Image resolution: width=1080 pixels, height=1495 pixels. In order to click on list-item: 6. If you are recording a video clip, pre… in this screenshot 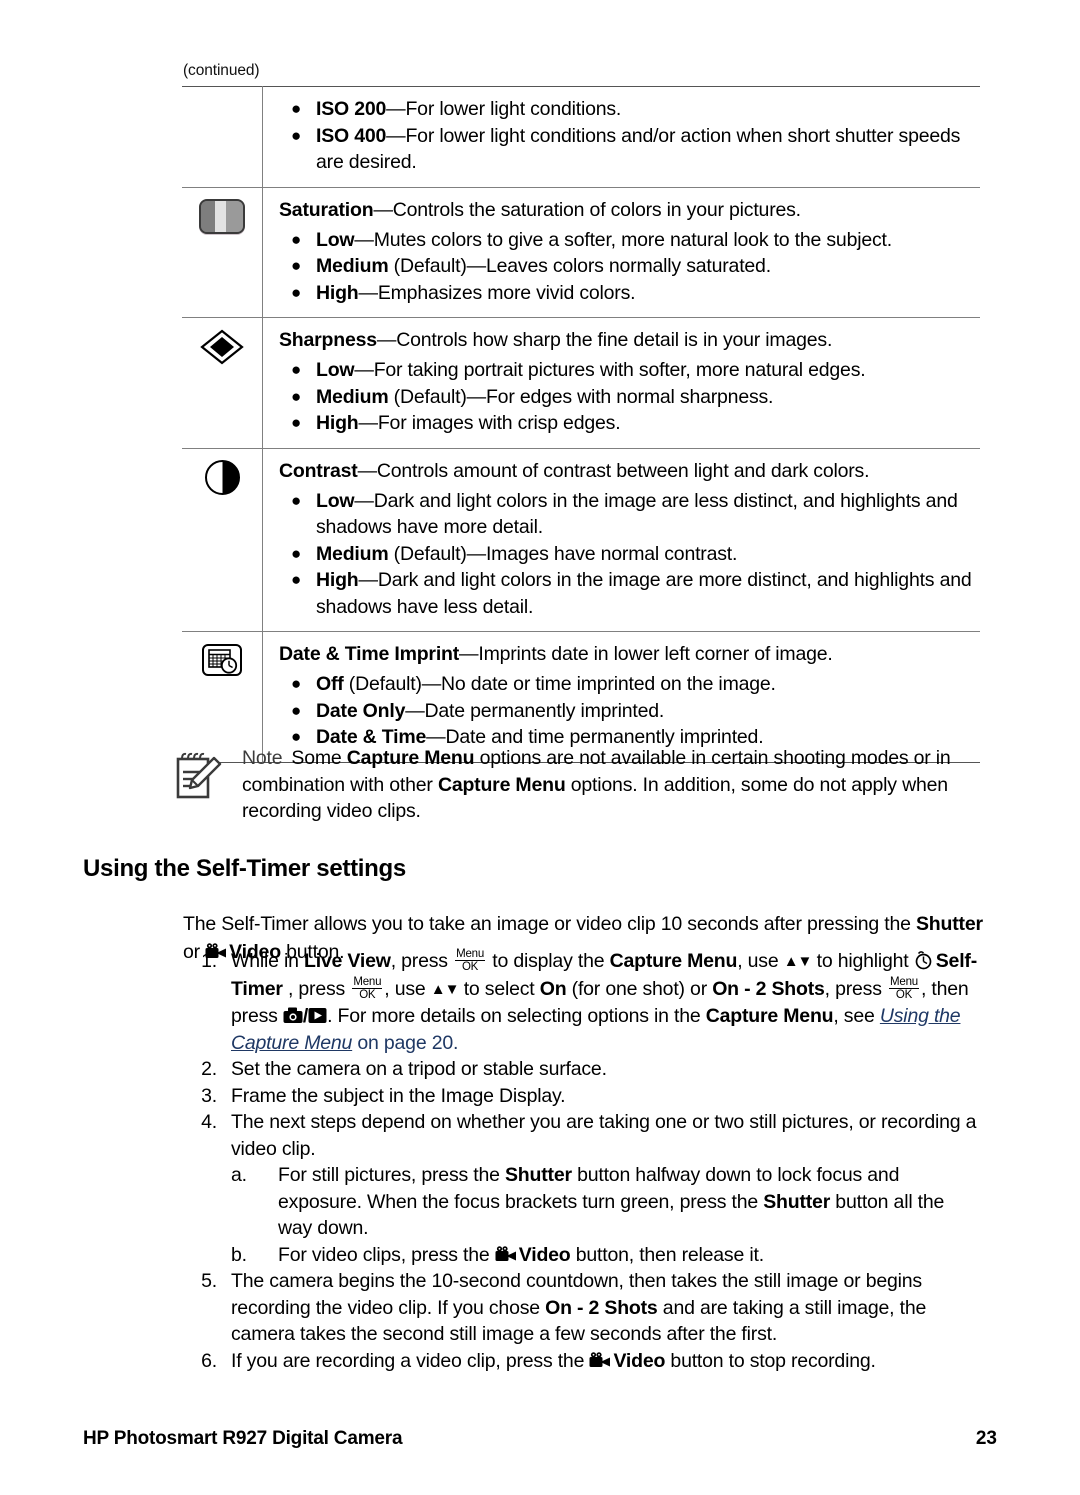, I will do `click(583, 1361)`.